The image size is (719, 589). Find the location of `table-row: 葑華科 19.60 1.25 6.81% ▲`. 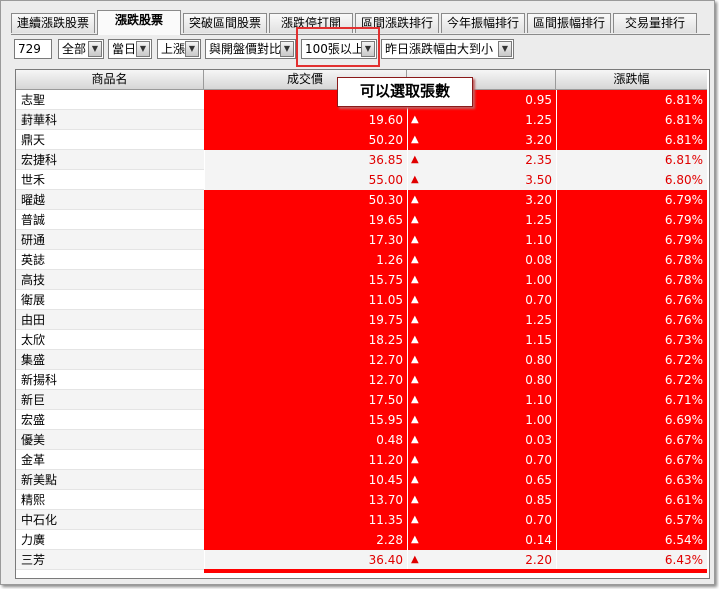

table-row: 葑華科 19.60 1.25 6.81% ▲ is located at coordinates (361, 120).